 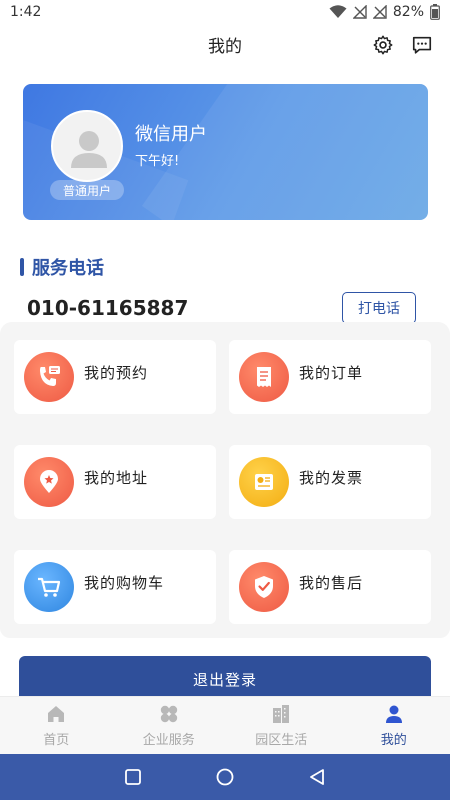 I want to click on tab-enterprise-services: 企业服务, so click(x=169, y=725).